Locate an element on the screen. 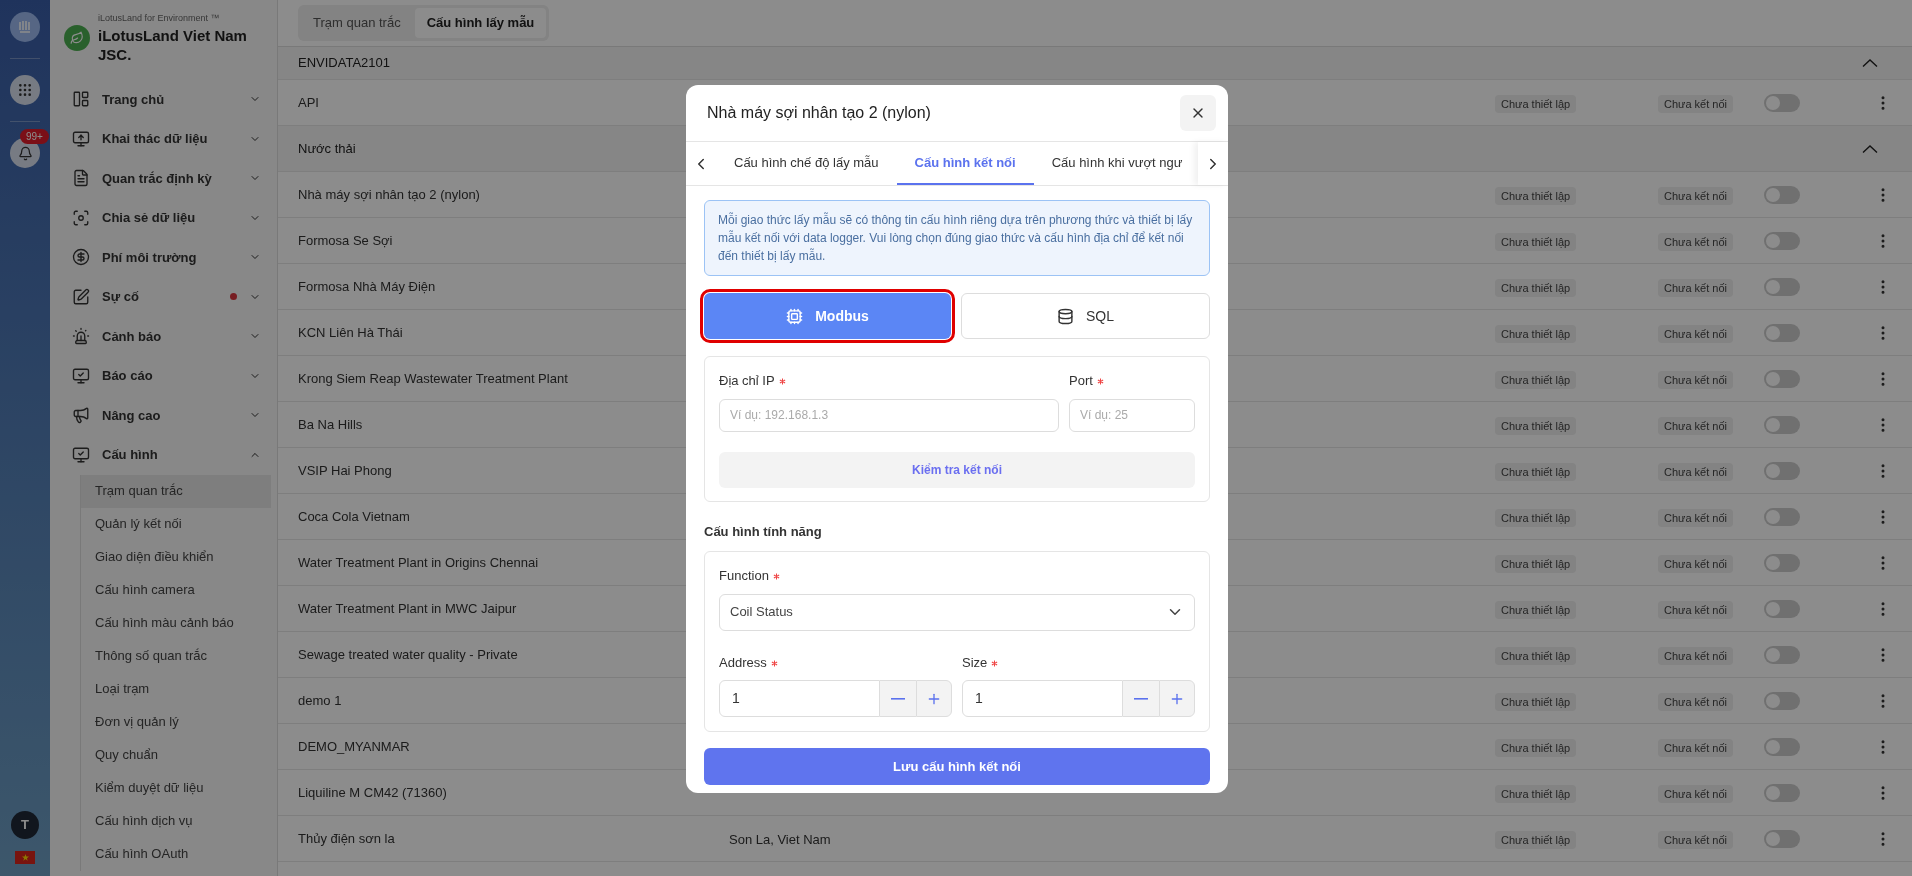  brand-name: iLotusLand Viet Nam JSC. is located at coordinates (173, 44).